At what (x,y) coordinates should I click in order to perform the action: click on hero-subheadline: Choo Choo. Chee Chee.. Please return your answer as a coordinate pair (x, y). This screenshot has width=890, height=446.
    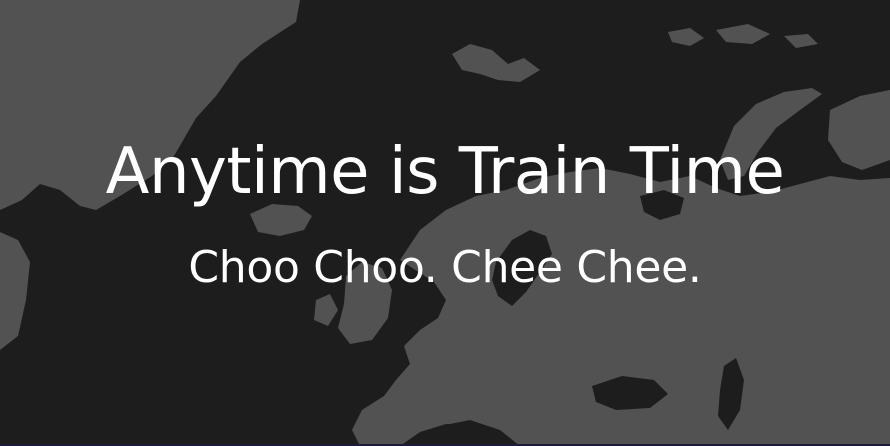
    Looking at the image, I should click on (445, 267).